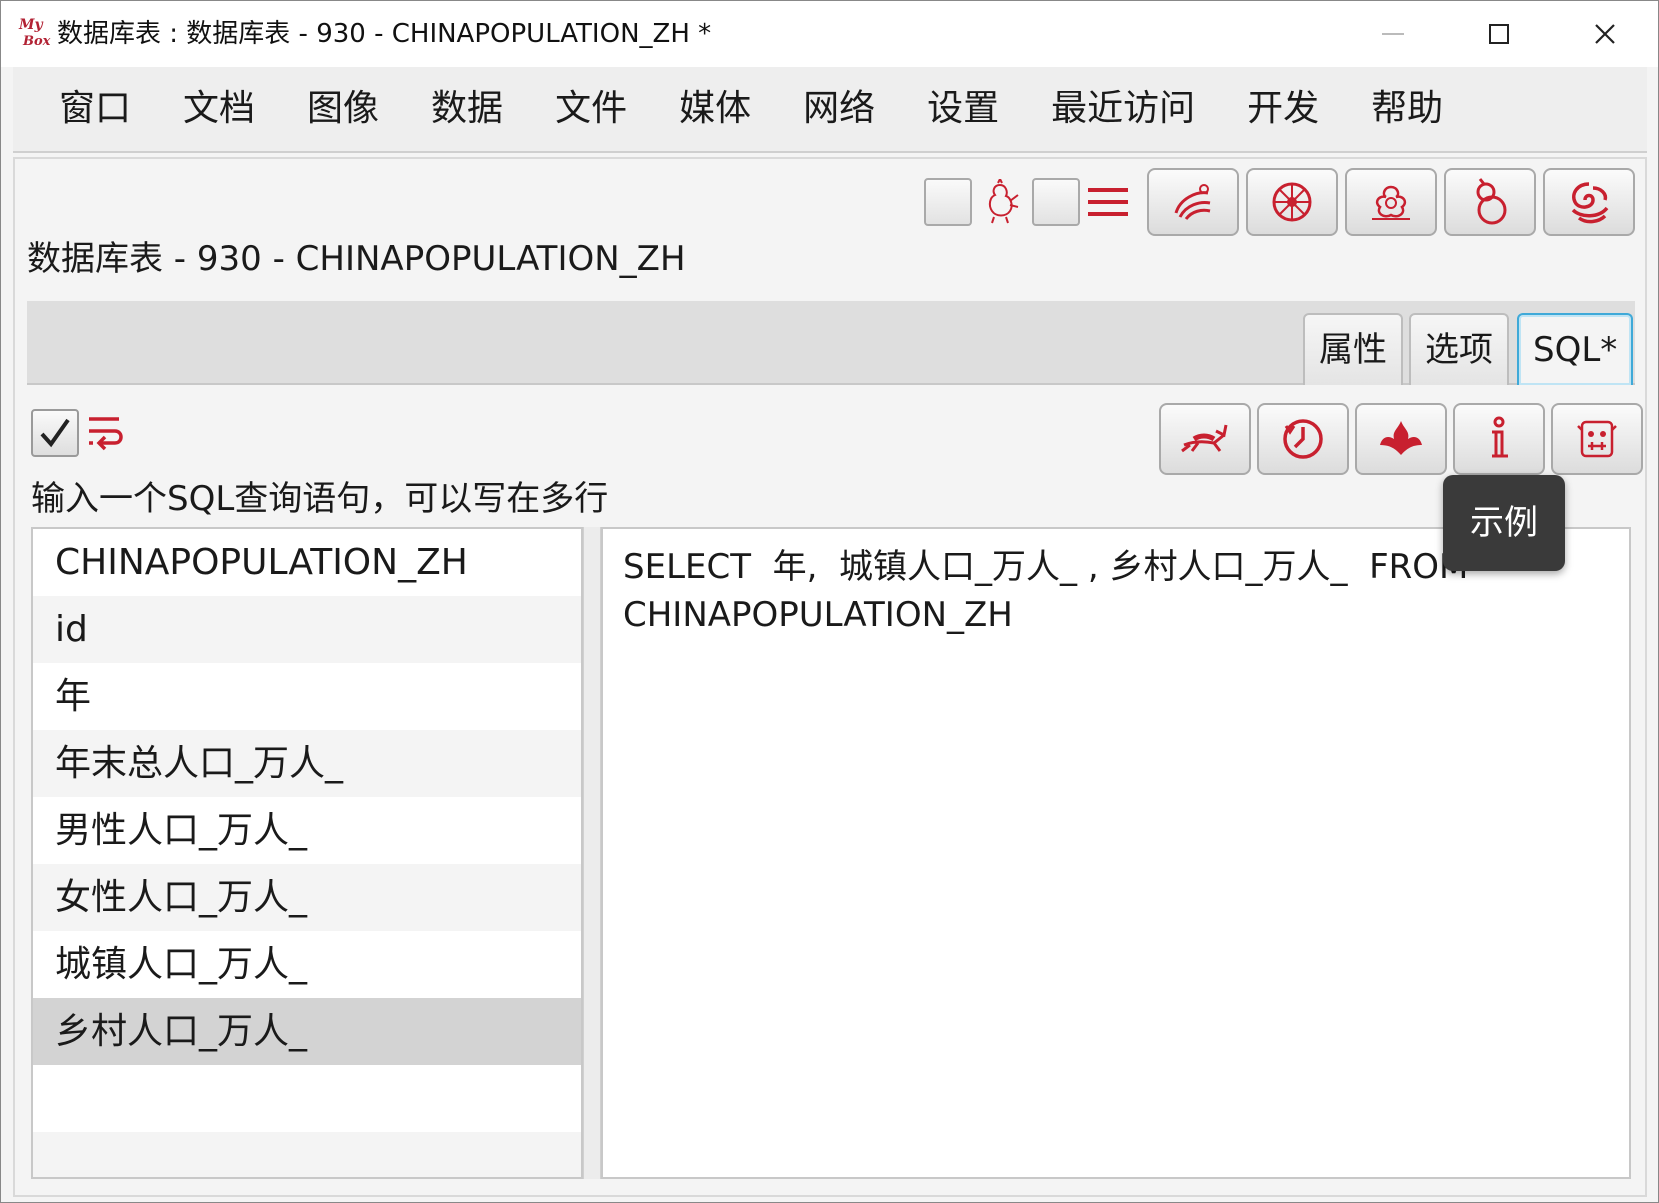 The height and width of the screenshot is (1203, 1659). Describe the element at coordinates (591, 109) in the screenshot. I see `menu-file: 文件` at that location.